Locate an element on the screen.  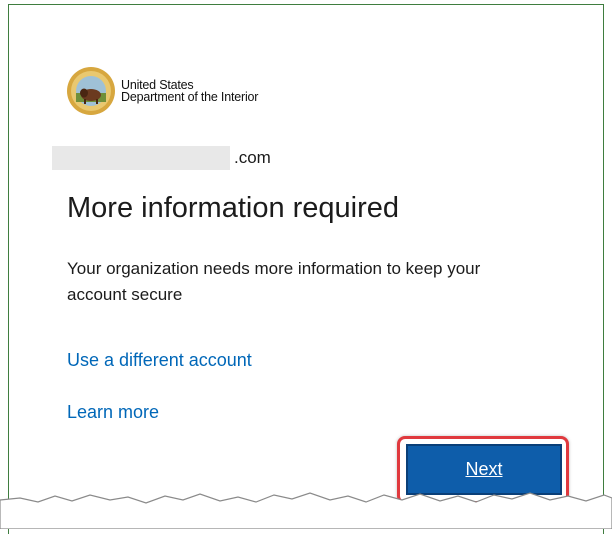
org-header: United States Department of the Interior is located at coordinates (162, 91).